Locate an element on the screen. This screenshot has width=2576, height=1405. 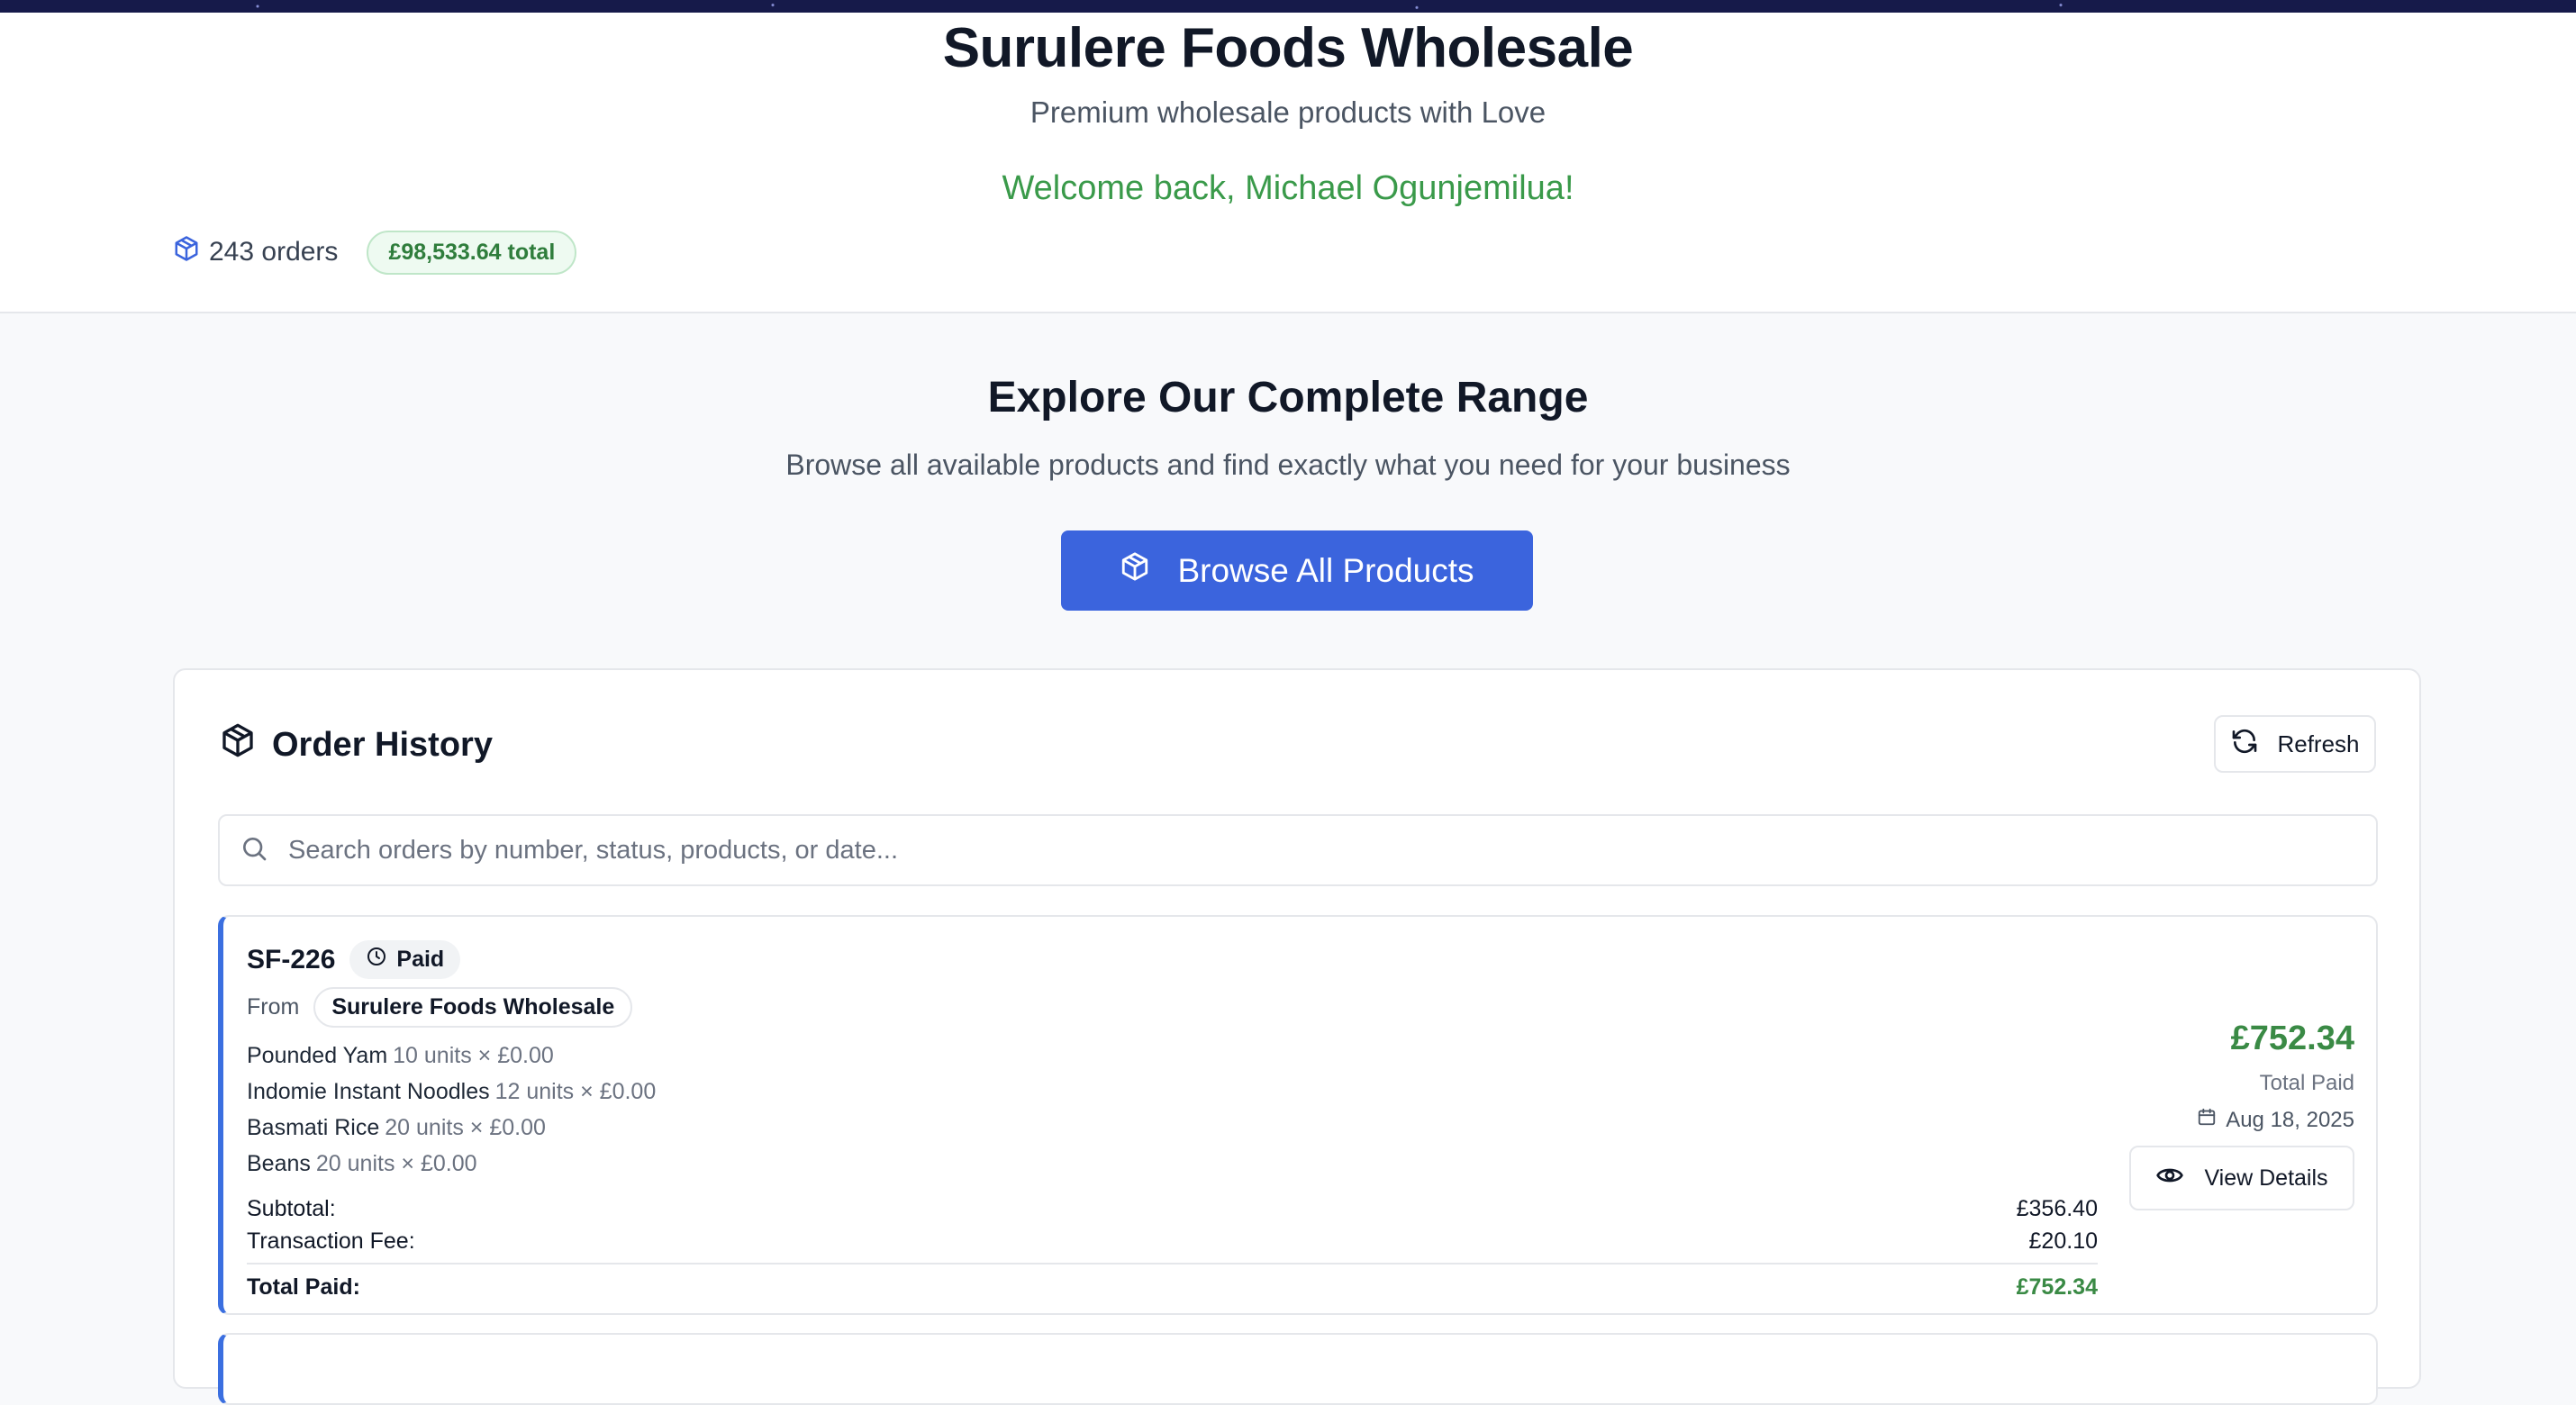
eye-icon is located at coordinates (2169, 1178).